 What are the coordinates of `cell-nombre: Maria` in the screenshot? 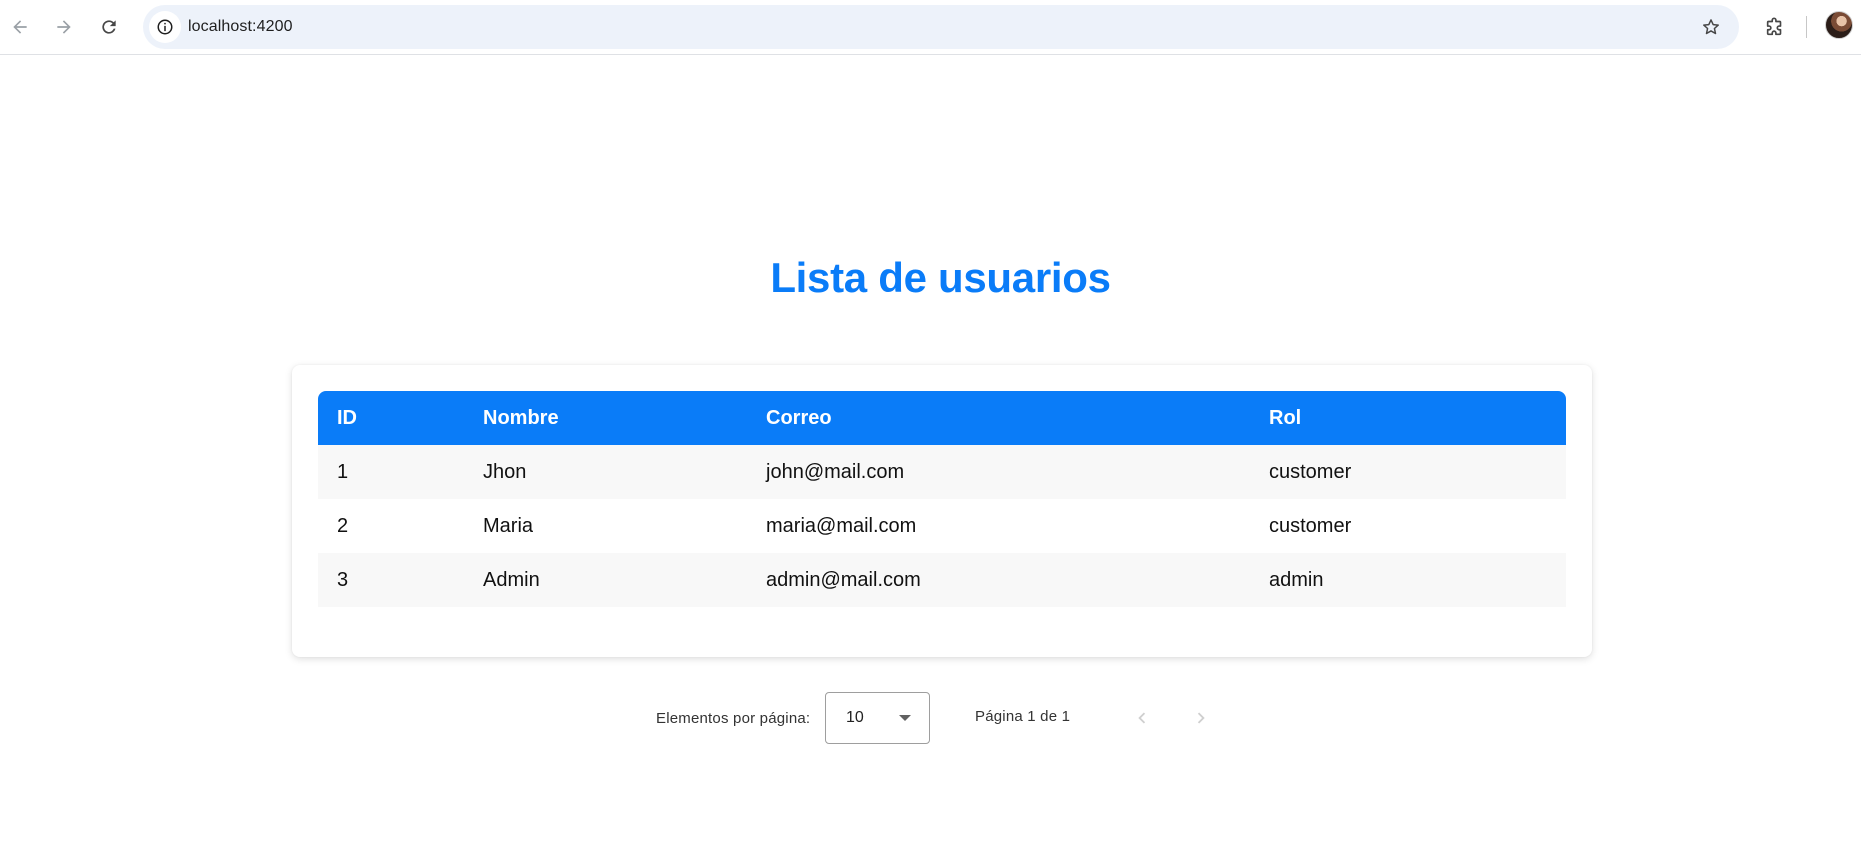 It's located at (605, 526).